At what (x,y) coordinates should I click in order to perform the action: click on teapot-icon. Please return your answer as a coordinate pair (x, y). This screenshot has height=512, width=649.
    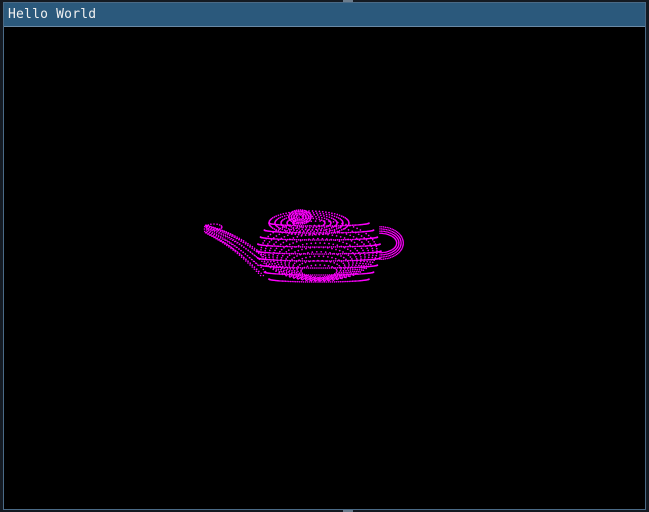
    Looking at the image, I should click on (304, 246).